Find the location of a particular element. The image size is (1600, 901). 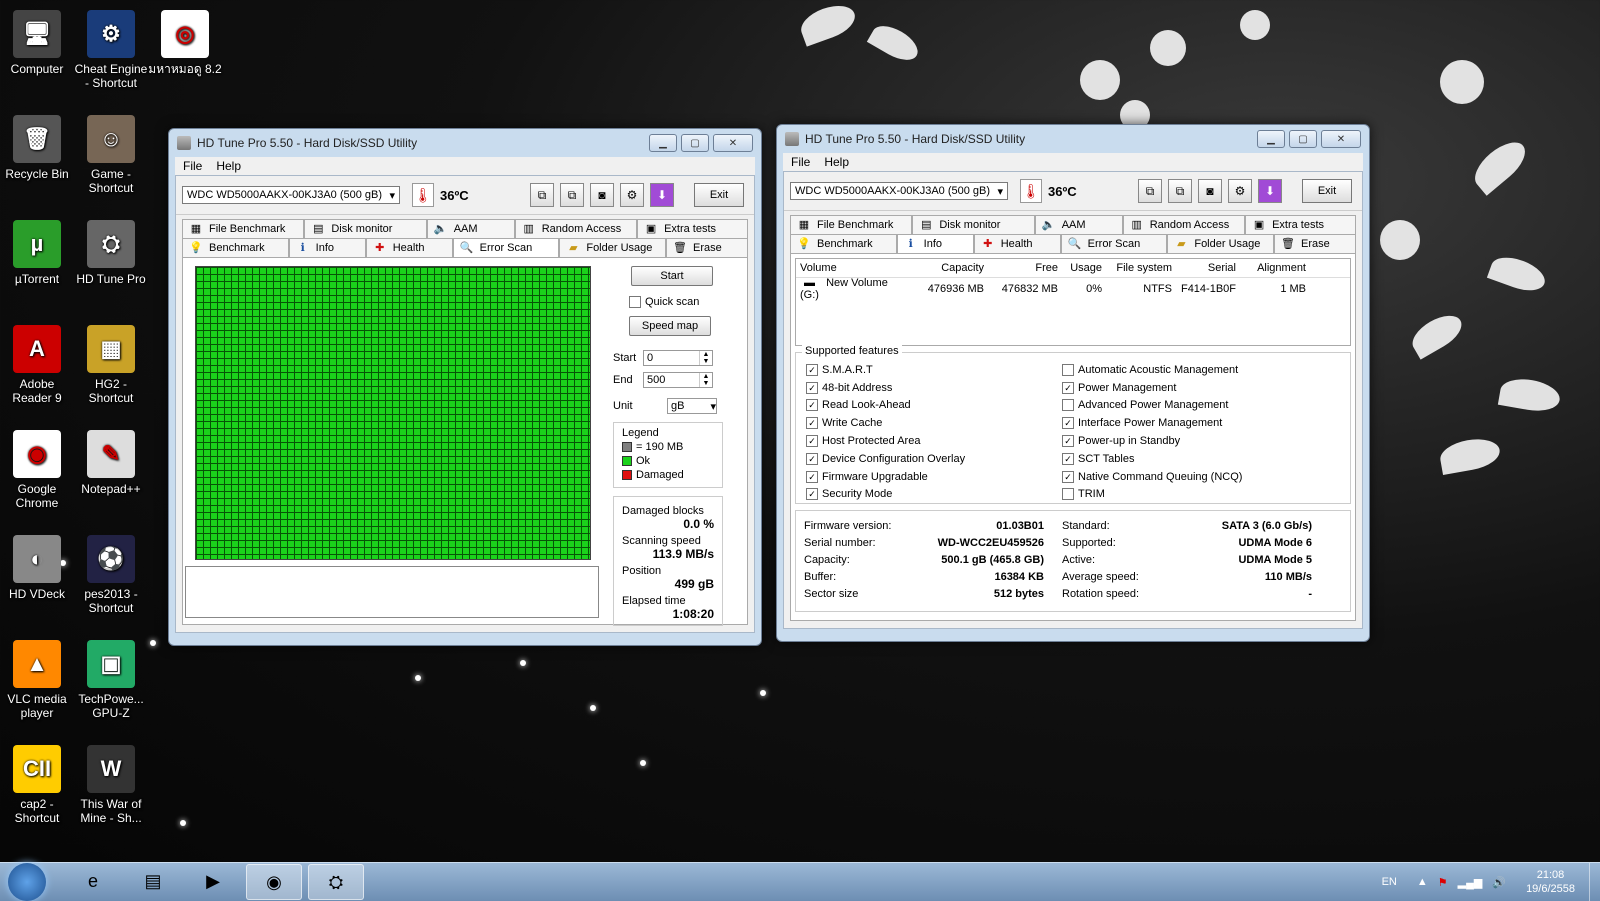

damaged-blocks-value: 0.0 % is located at coordinates (698, 524).